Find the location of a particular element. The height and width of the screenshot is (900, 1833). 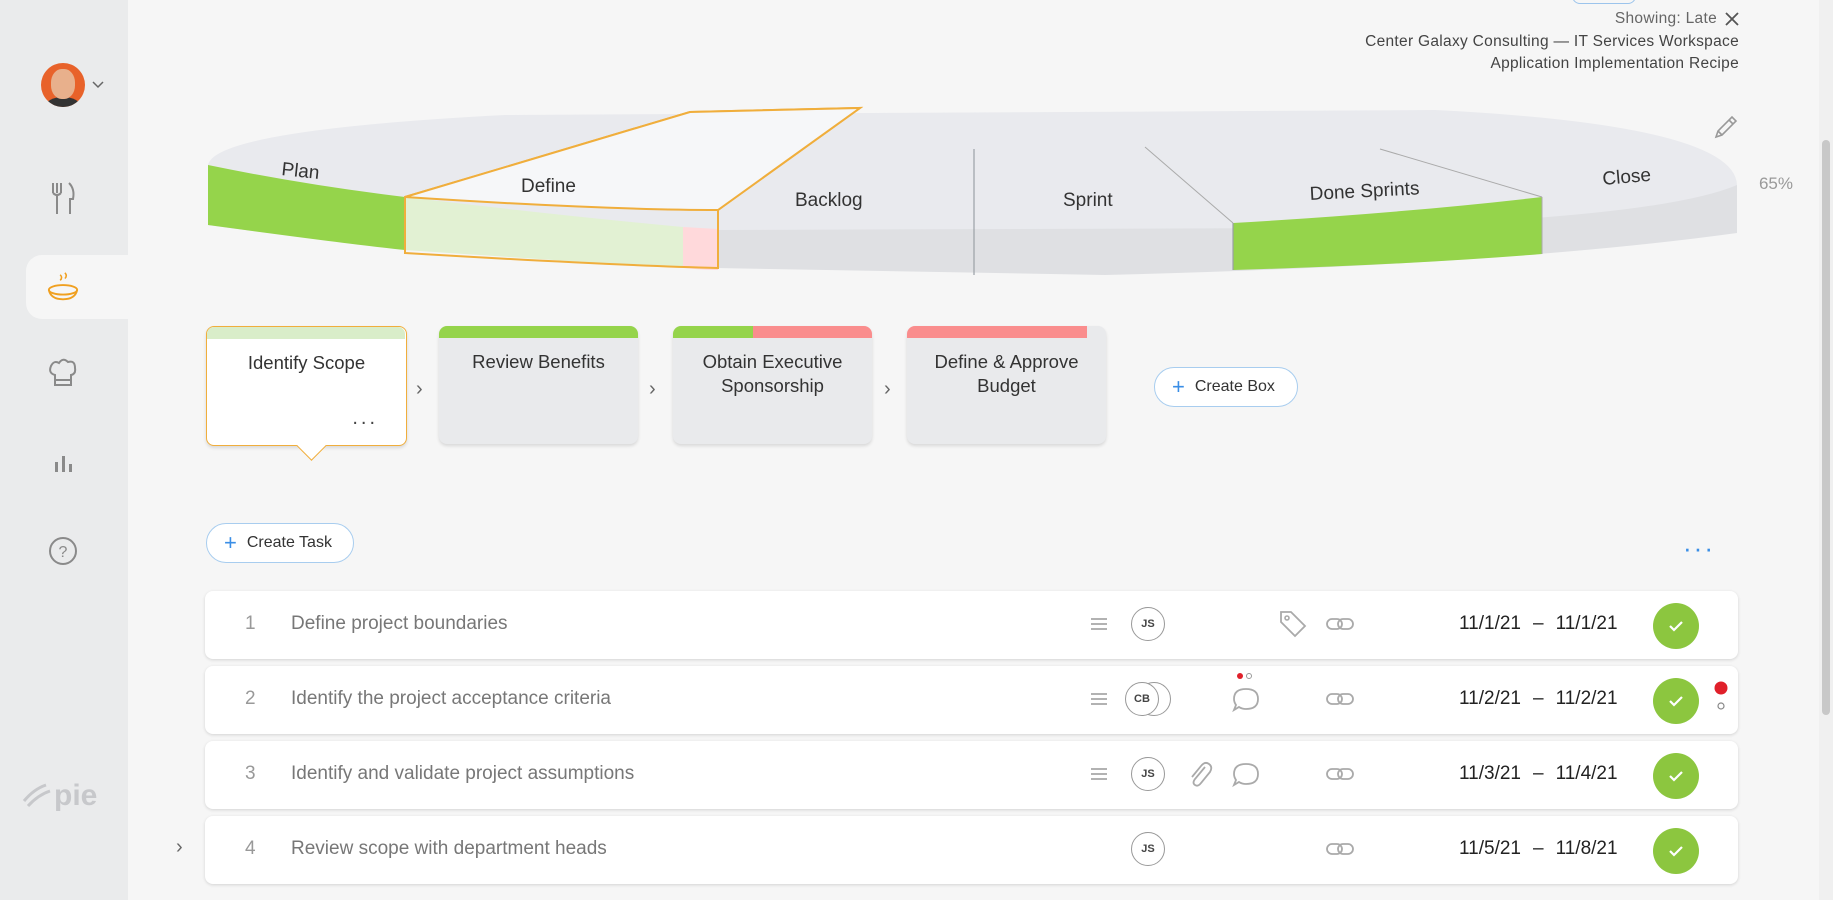

svg-text: pie is located at coordinates (75, 795).